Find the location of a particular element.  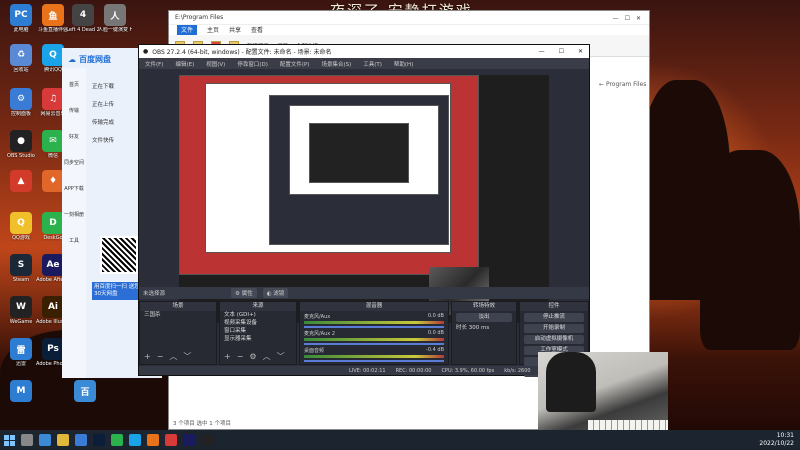

edge-icon is located at coordinates (45, 440).